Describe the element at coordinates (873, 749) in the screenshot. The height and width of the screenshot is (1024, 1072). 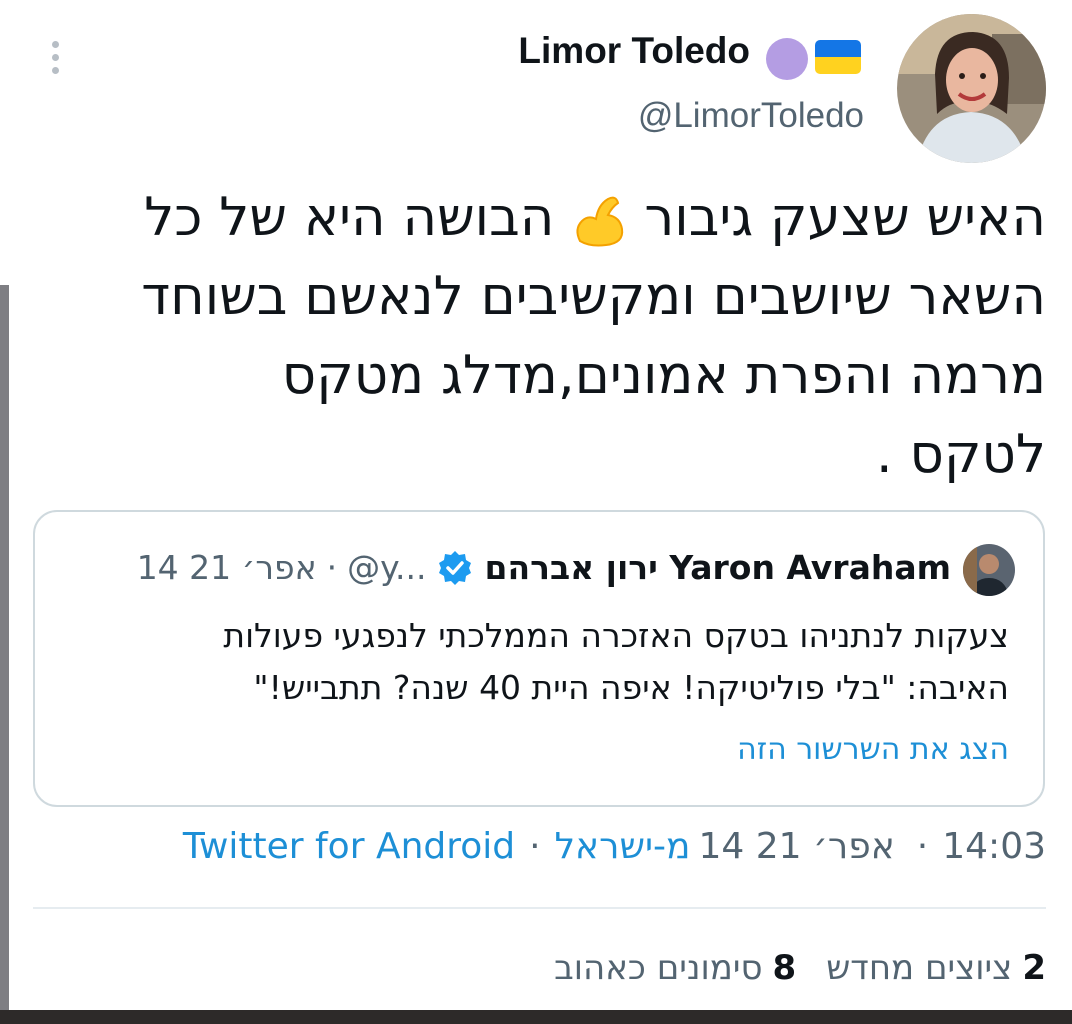
I see `show-thread-link: הצג את השרשור הזה` at that location.